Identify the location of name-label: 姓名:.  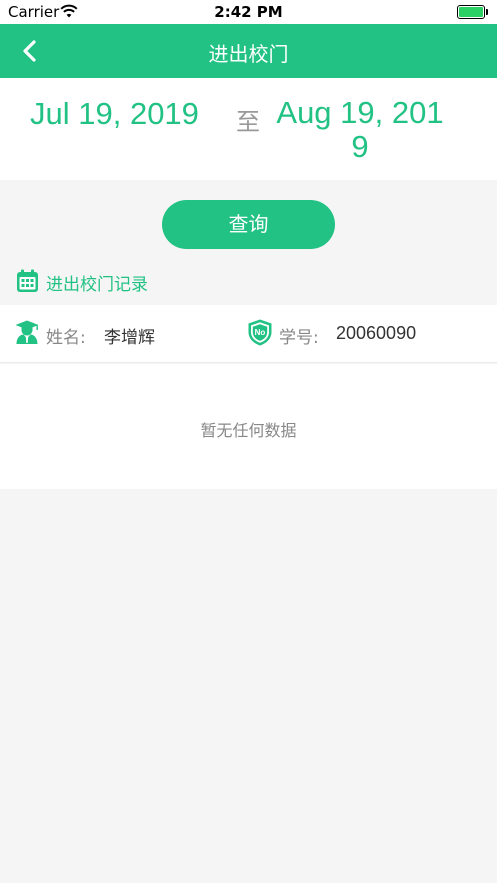
(66, 338).